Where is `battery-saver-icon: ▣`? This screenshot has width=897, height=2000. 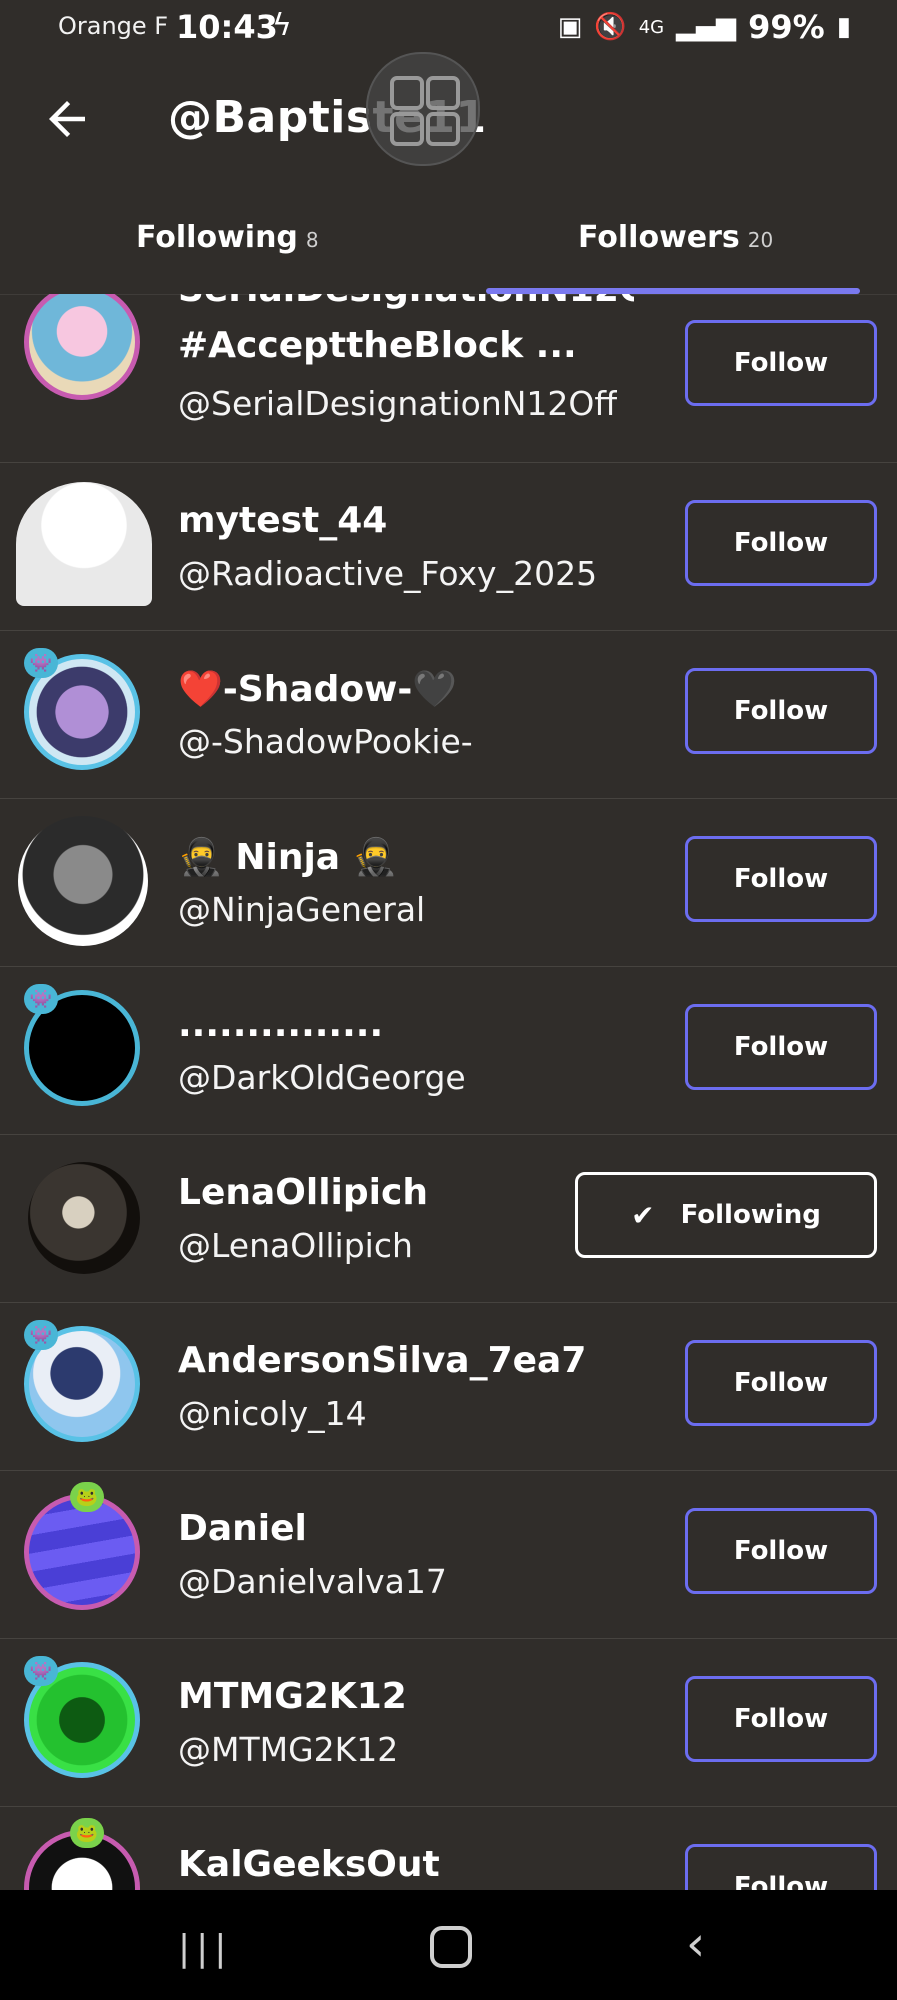 battery-saver-icon: ▣ is located at coordinates (570, 27).